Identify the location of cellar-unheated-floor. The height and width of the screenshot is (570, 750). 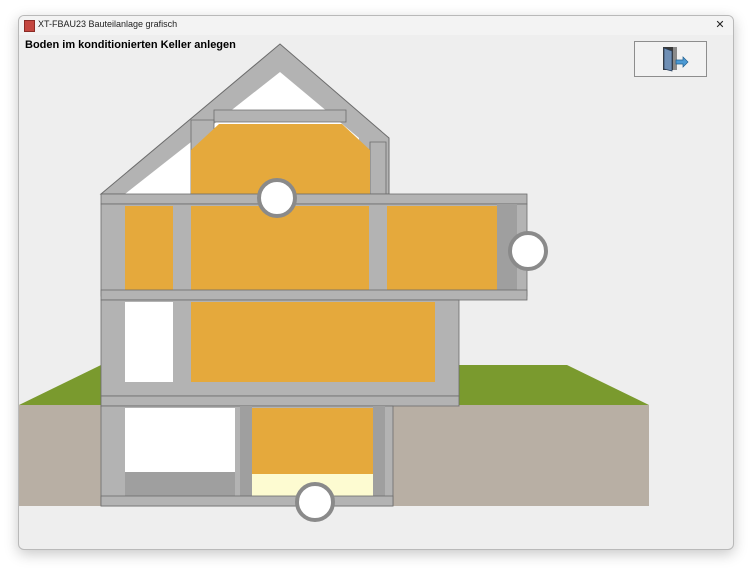
(180, 484).